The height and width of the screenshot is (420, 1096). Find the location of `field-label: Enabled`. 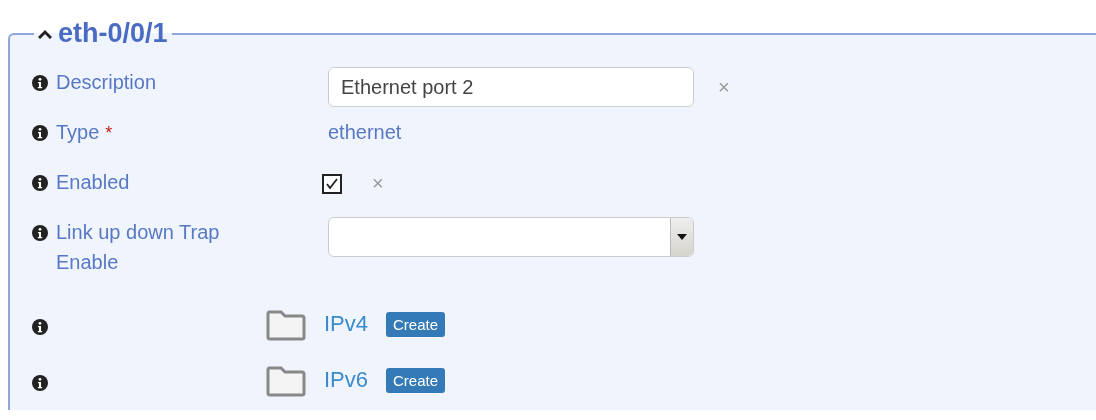

field-label: Enabled is located at coordinates (93, 182).